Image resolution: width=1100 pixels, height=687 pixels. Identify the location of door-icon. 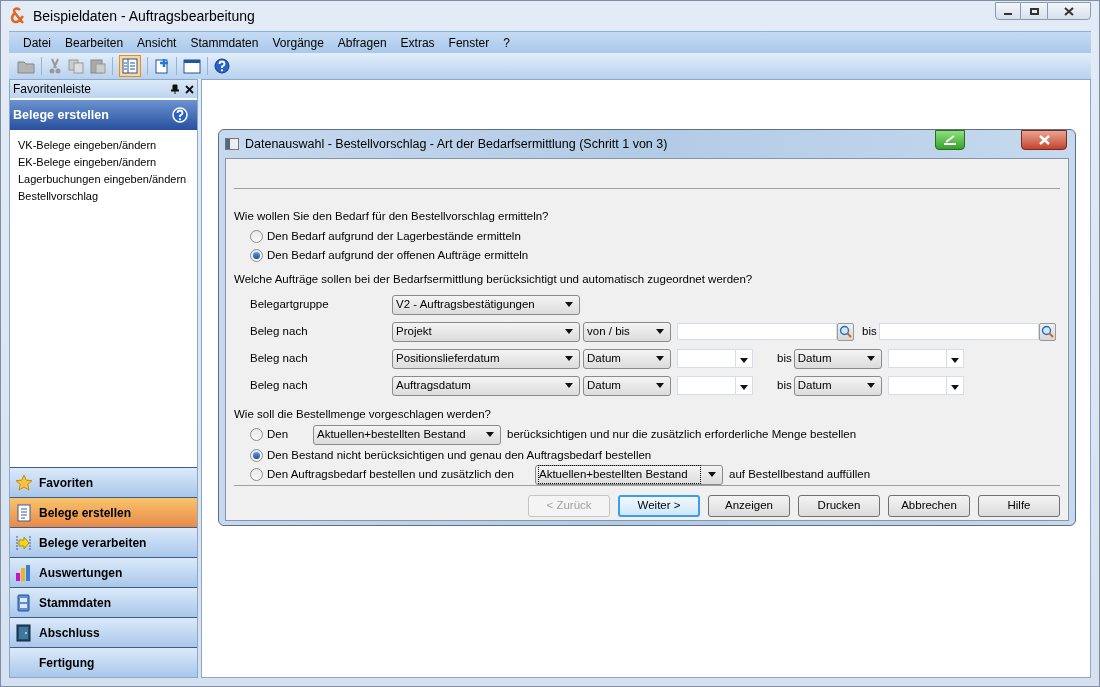
(24, 632).